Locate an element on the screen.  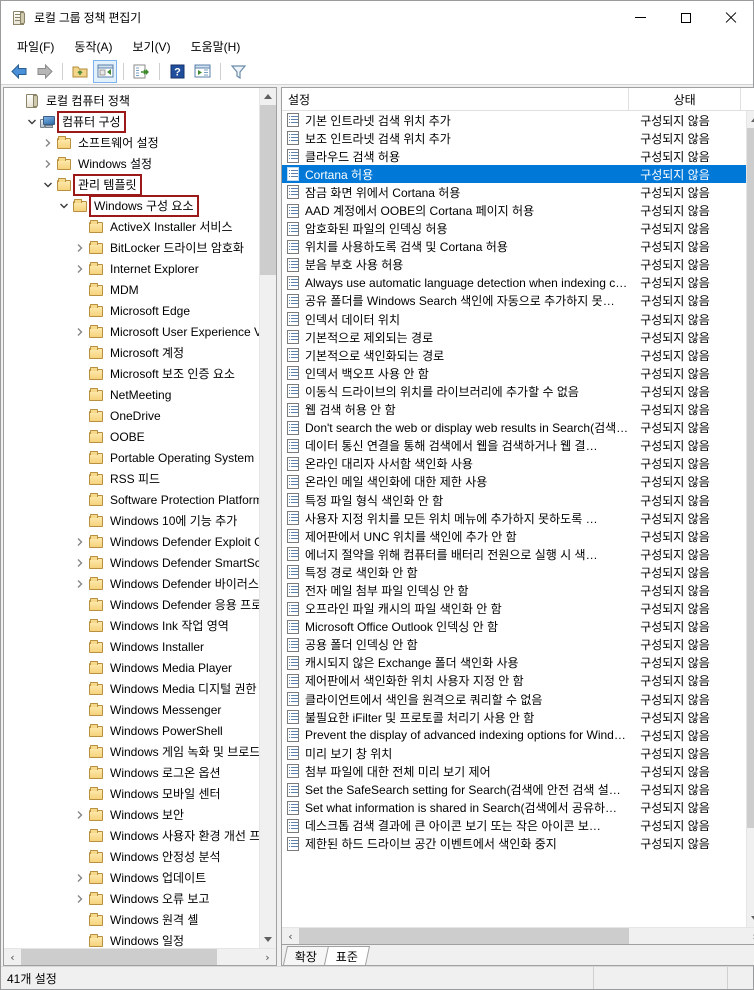
tree-scroll-up-button is located at coordinates (268, 96).